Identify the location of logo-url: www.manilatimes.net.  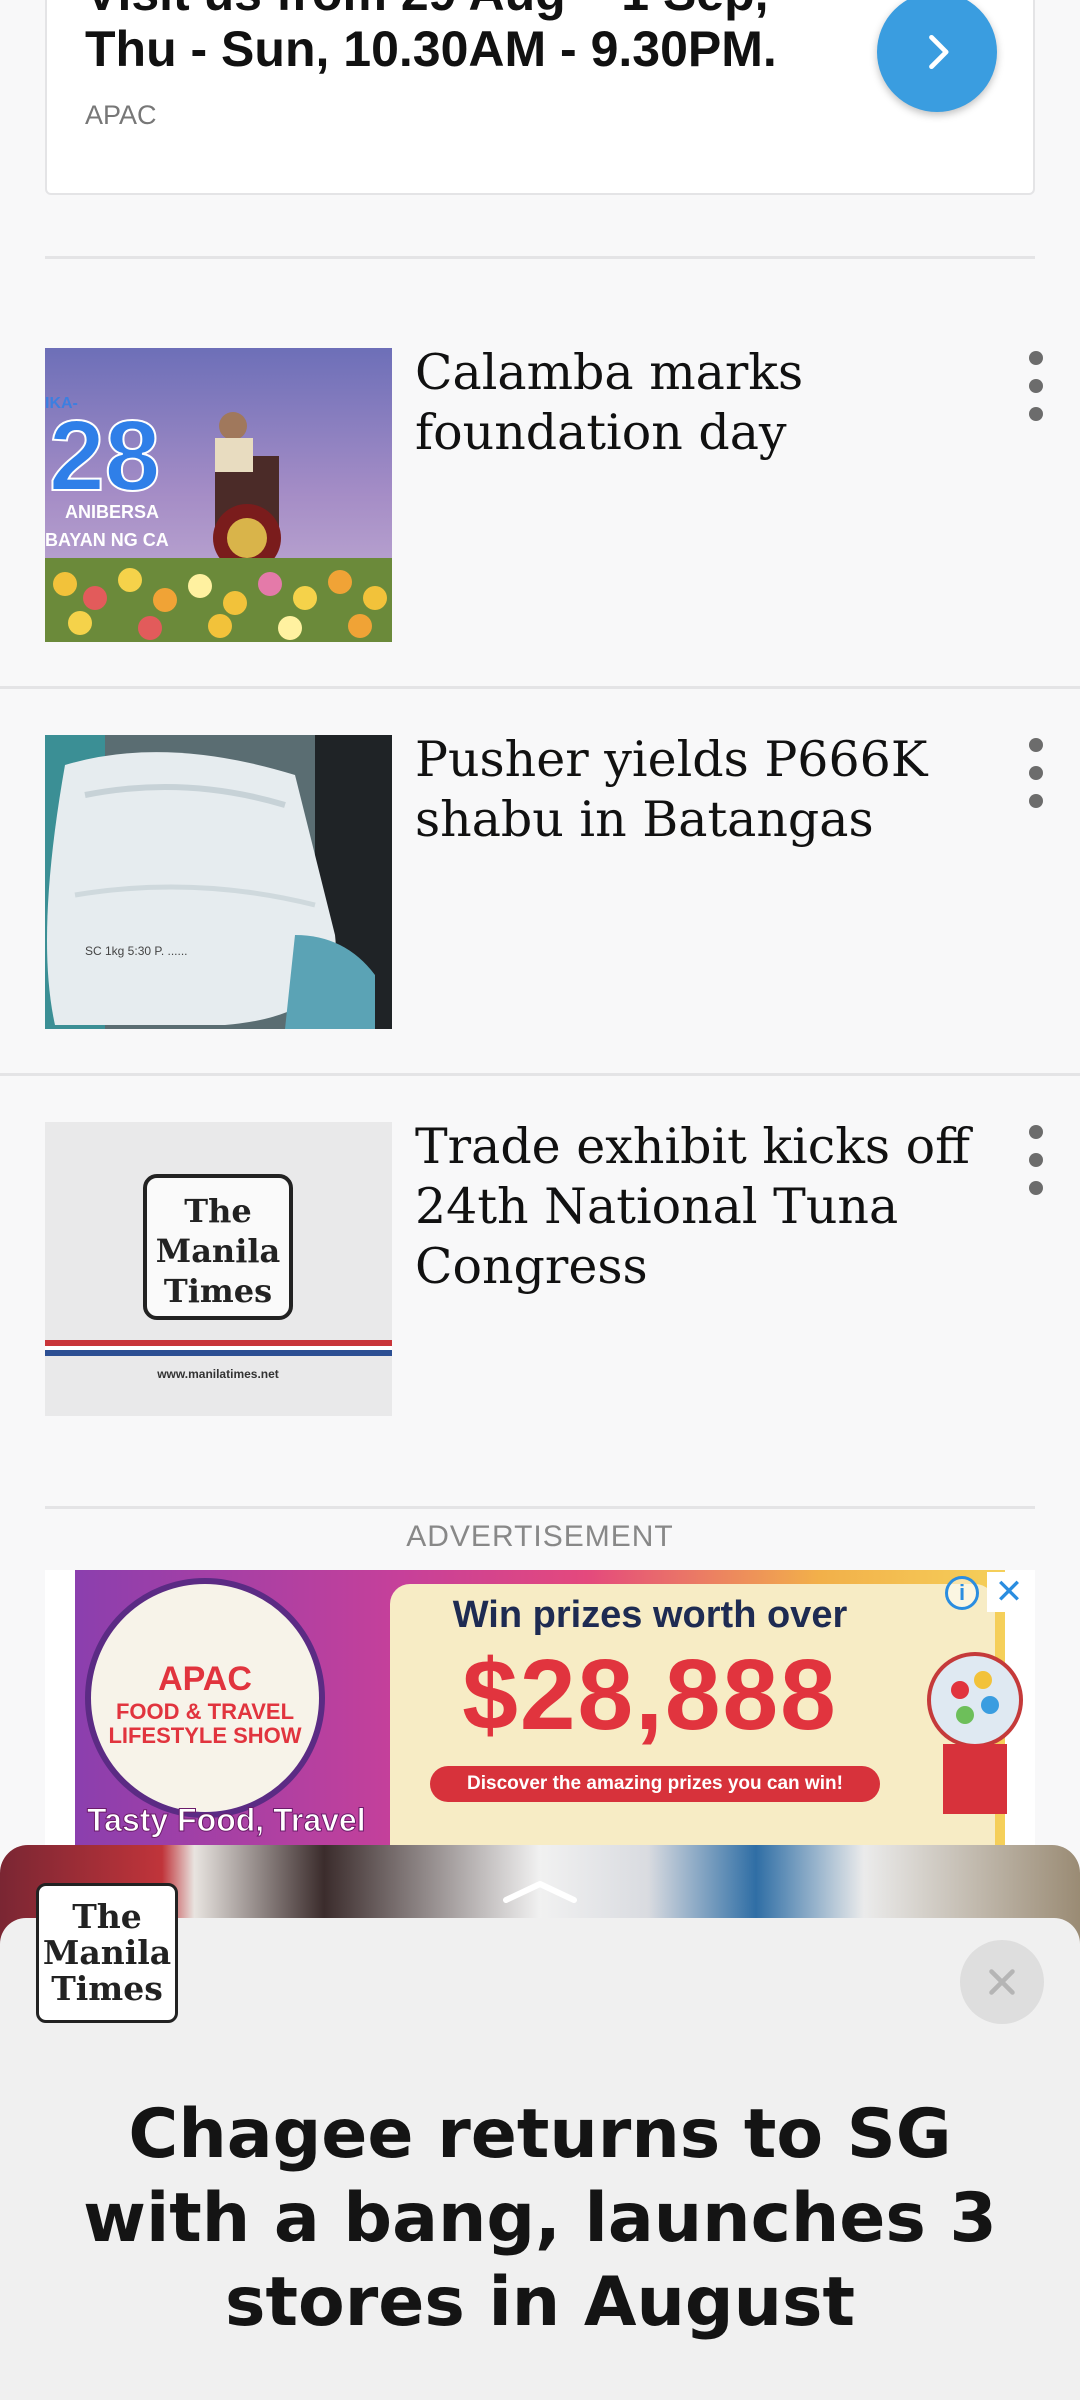
(217, 1374).